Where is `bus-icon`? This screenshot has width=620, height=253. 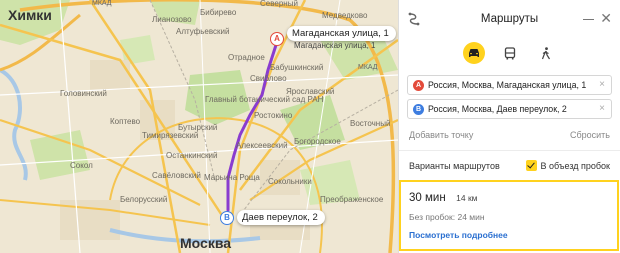
bus-icon is located at coordinates (509, 52).